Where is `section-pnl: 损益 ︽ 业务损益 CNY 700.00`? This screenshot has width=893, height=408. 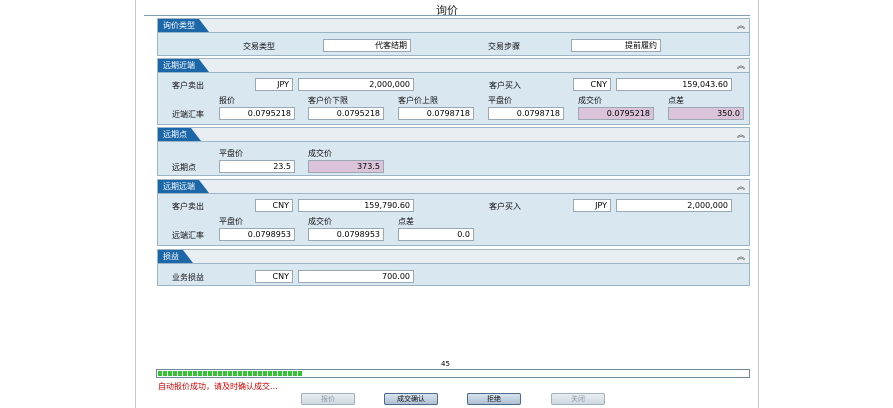 section-pnl: 损益 ︽ 业务损益 CNY 700.00 is located at coordinates (453, 267).